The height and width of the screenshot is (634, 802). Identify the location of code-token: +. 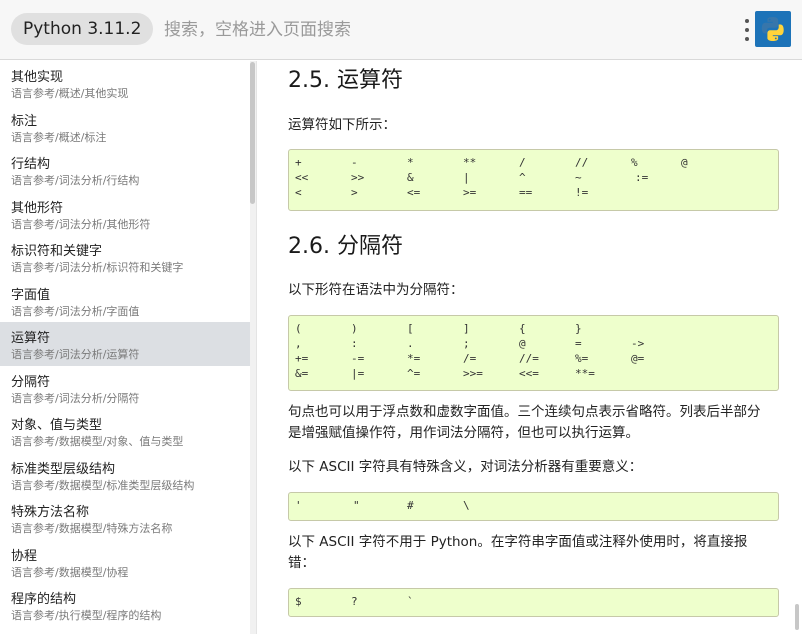
(298, 162).